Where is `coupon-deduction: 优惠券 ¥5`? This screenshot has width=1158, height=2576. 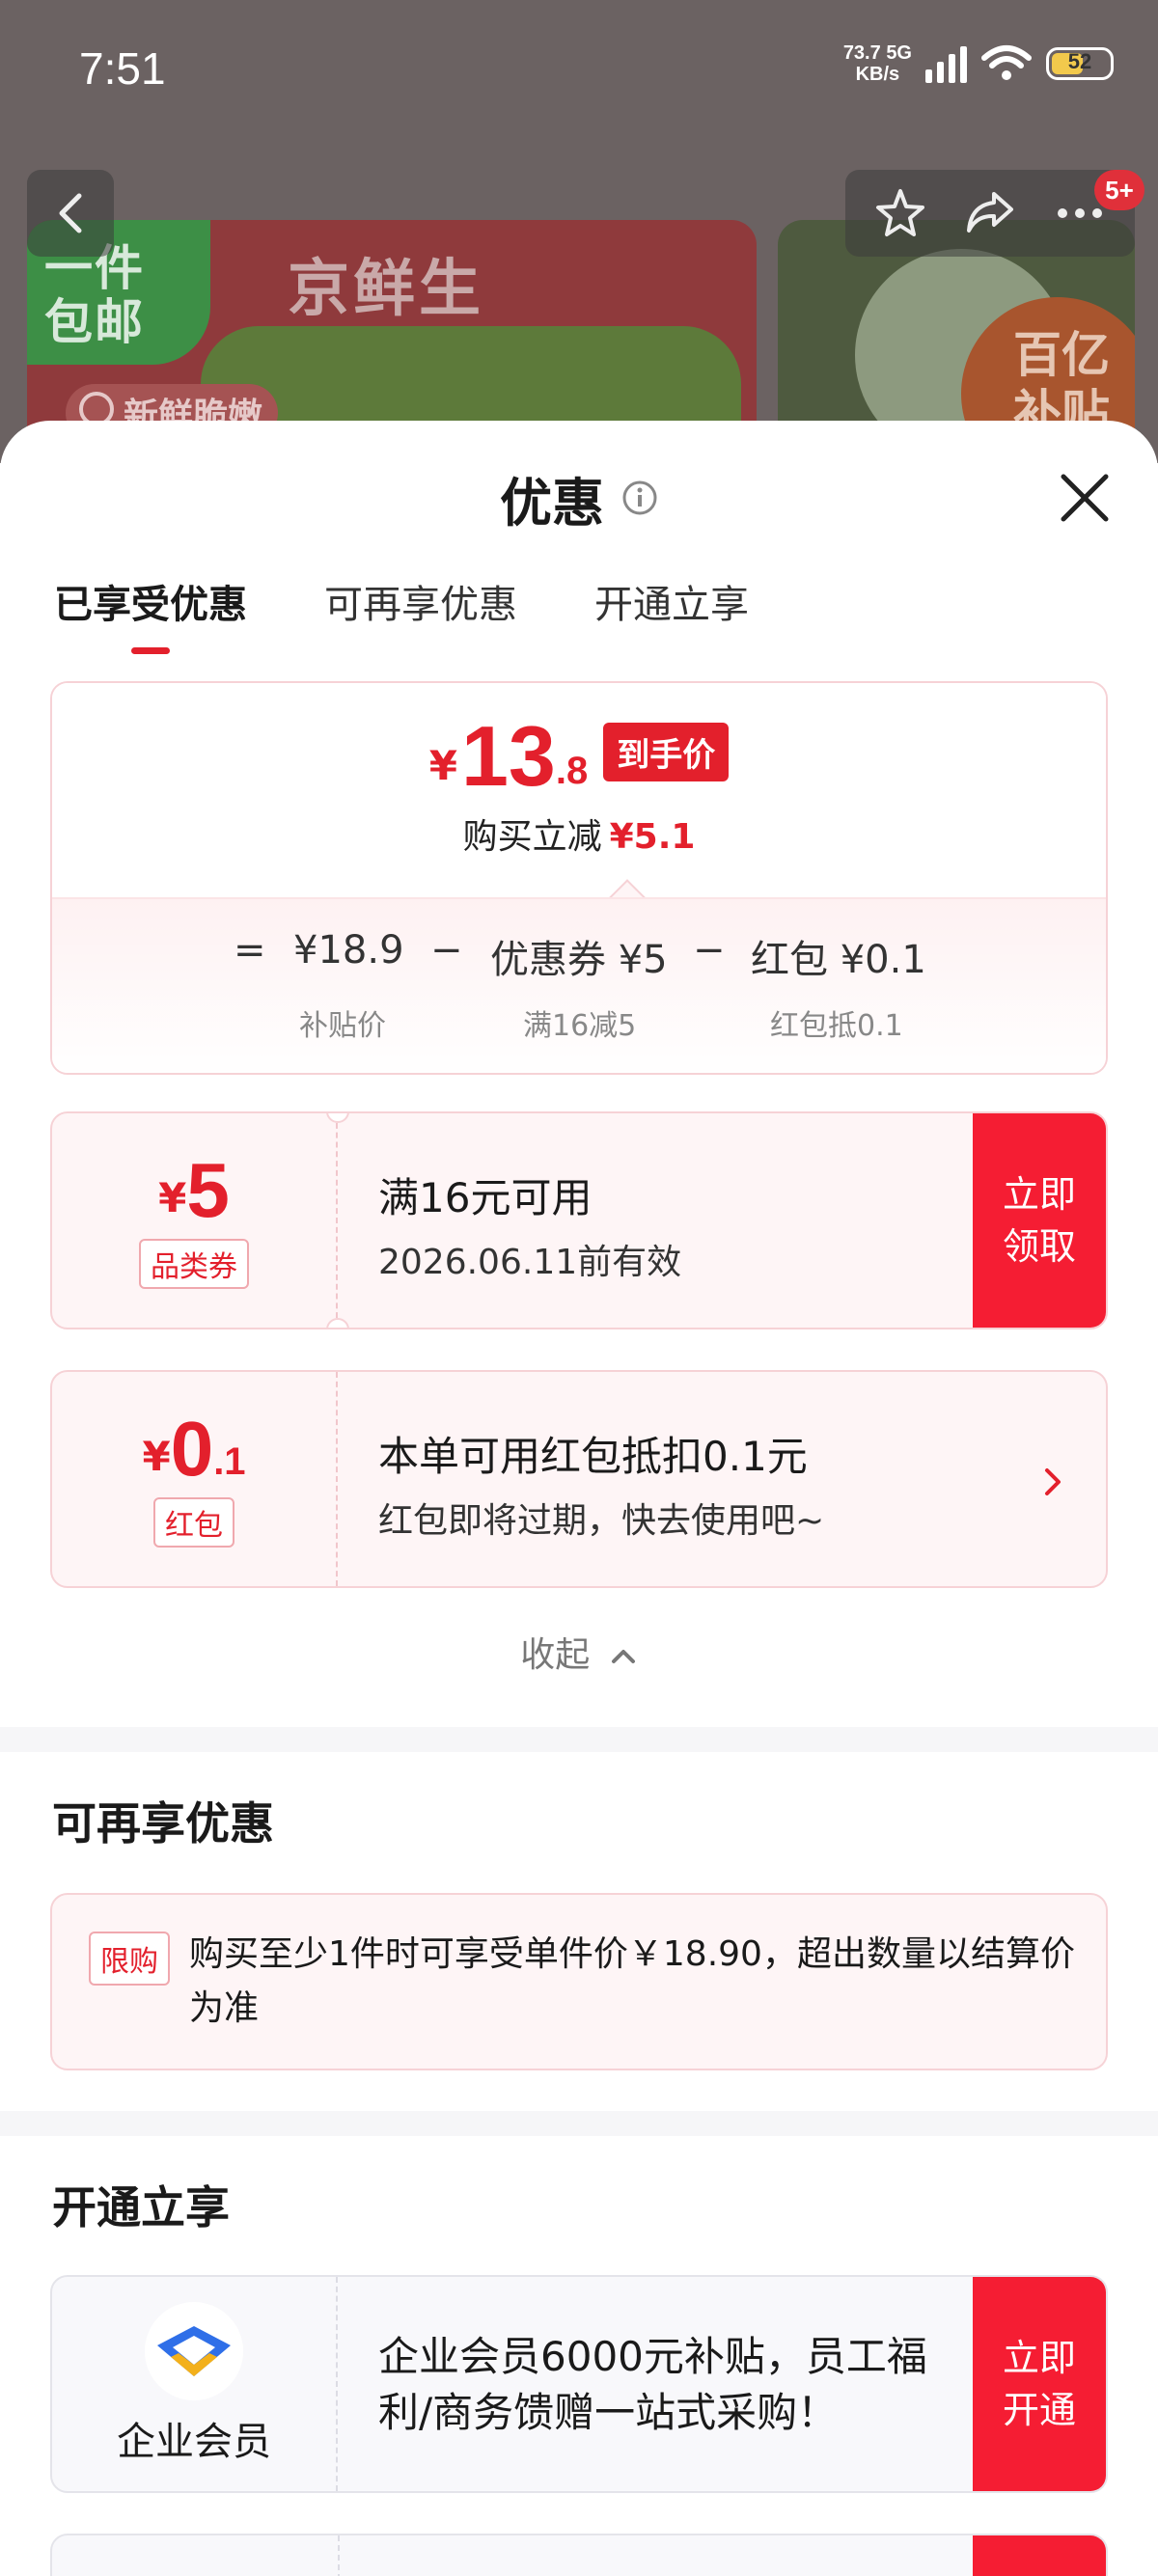
coupon-deduction: 优惠券 ¥5 is located at coordinates (579, 960).